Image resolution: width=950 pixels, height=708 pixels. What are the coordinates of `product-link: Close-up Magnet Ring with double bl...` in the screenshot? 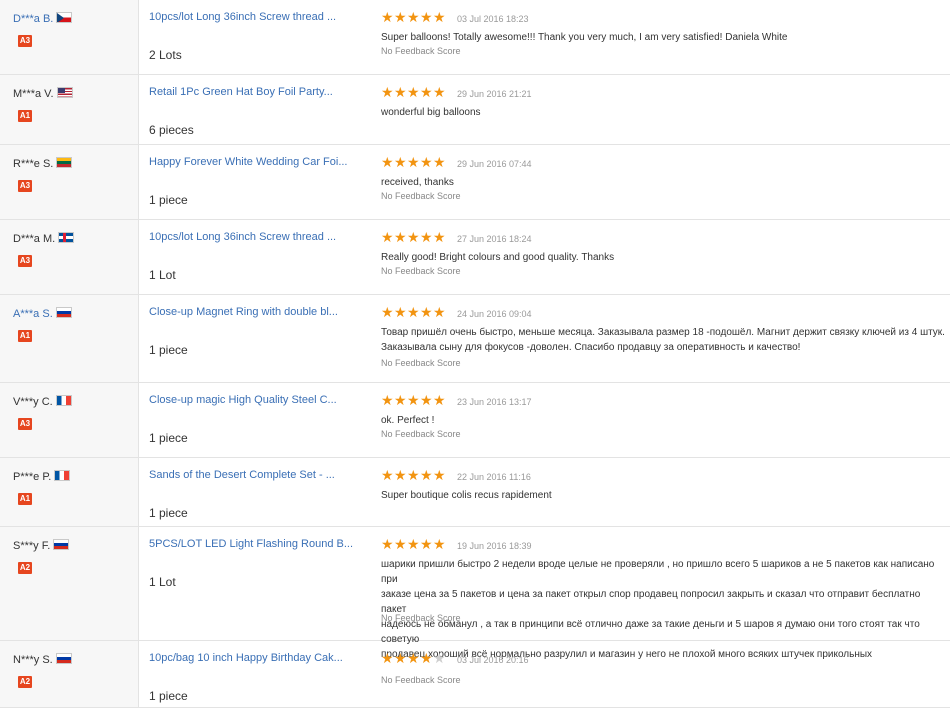 It's located at (243, 312).